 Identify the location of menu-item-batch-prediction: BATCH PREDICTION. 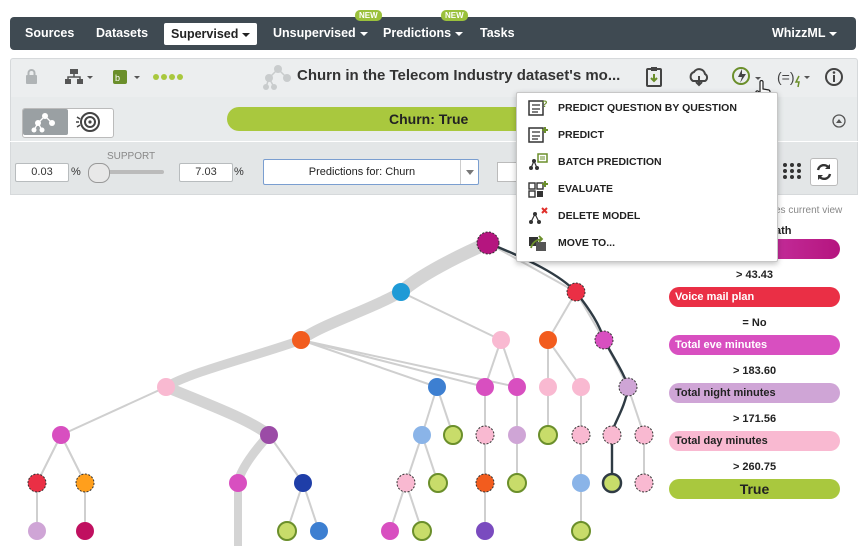
(647, 162).